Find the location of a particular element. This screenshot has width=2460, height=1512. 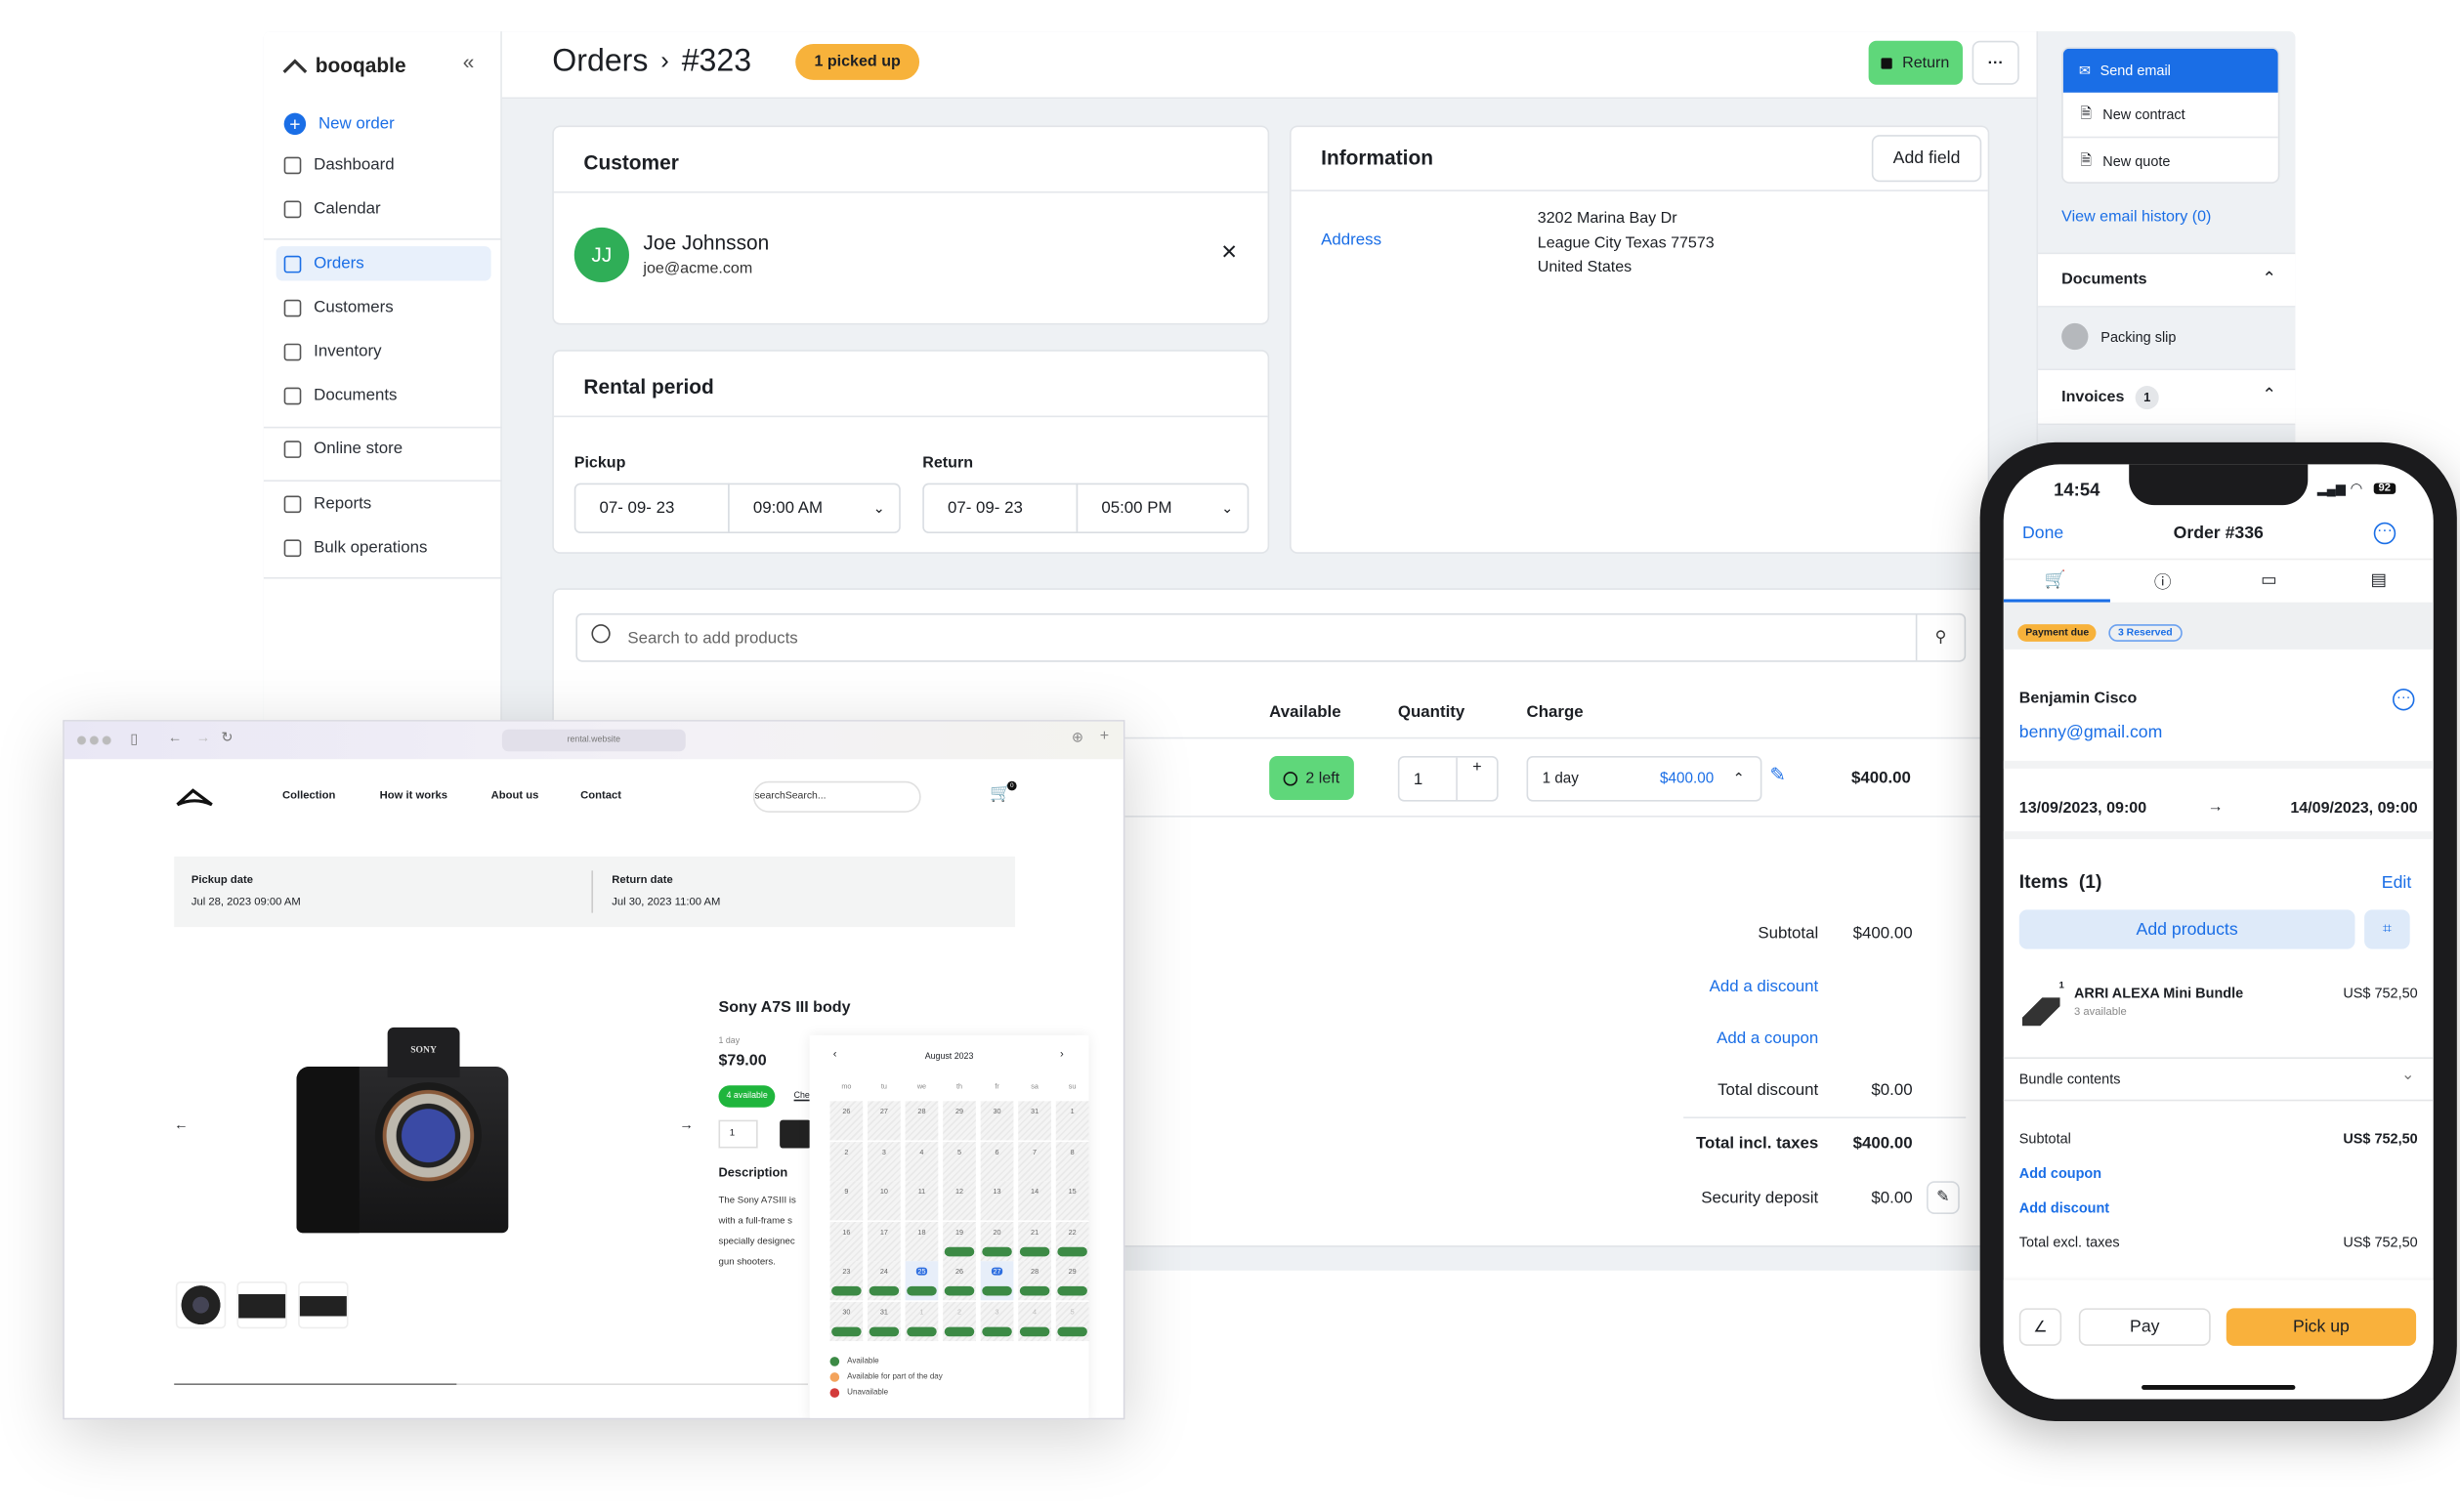

sidebar-item-reports: Reports is located at coordinates (383, 503).